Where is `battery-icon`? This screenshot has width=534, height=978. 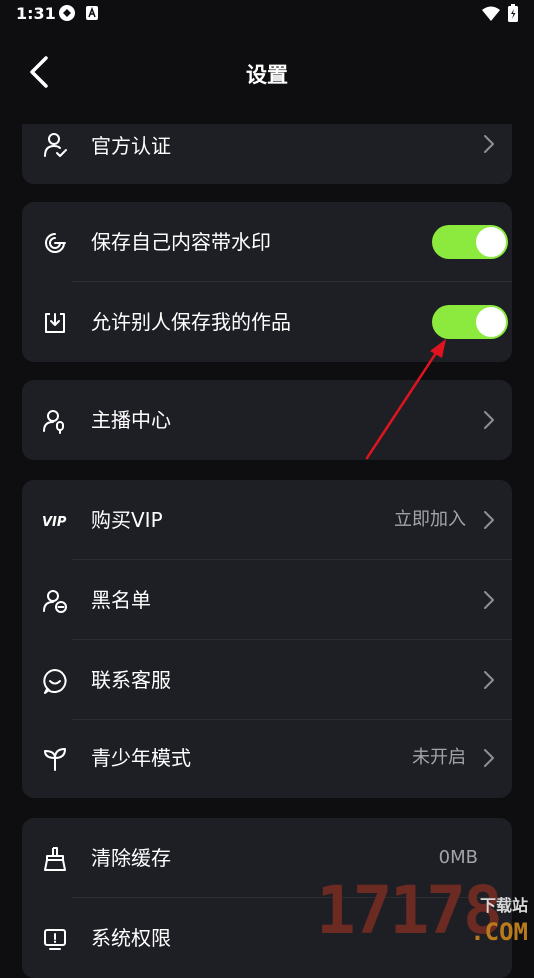 battery-icon is located at coordinates (513, 13).